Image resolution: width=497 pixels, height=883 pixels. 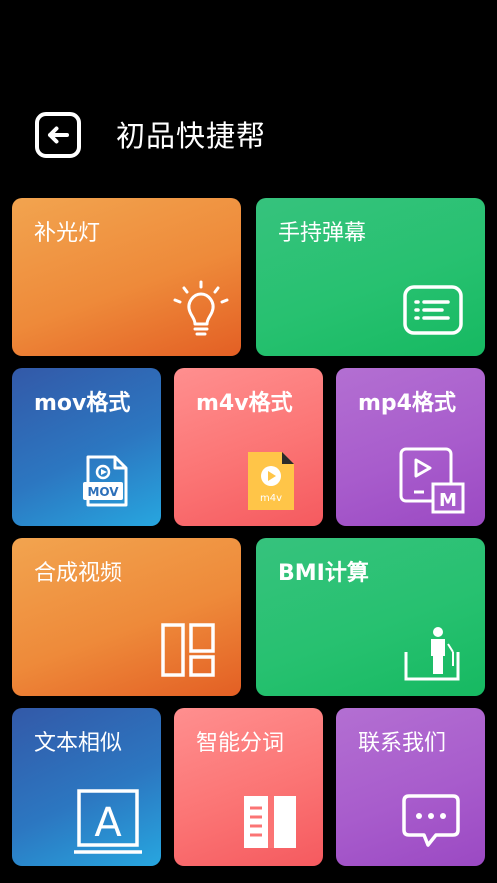 I want to click on tile-label: 补光灯, so click(x=67, y=233).